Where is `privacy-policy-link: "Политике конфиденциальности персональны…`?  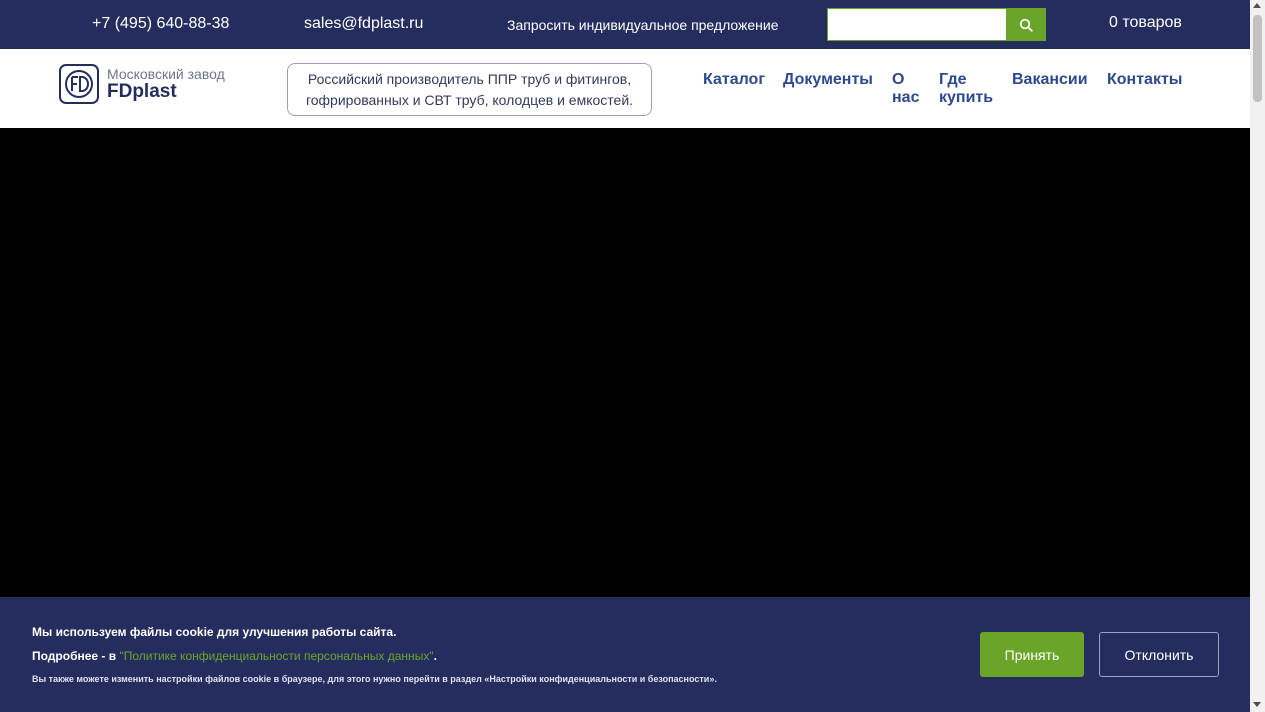 privacy-policy-link: "Политике конфиденциальности персональны… is located at coordinates (276, 656).